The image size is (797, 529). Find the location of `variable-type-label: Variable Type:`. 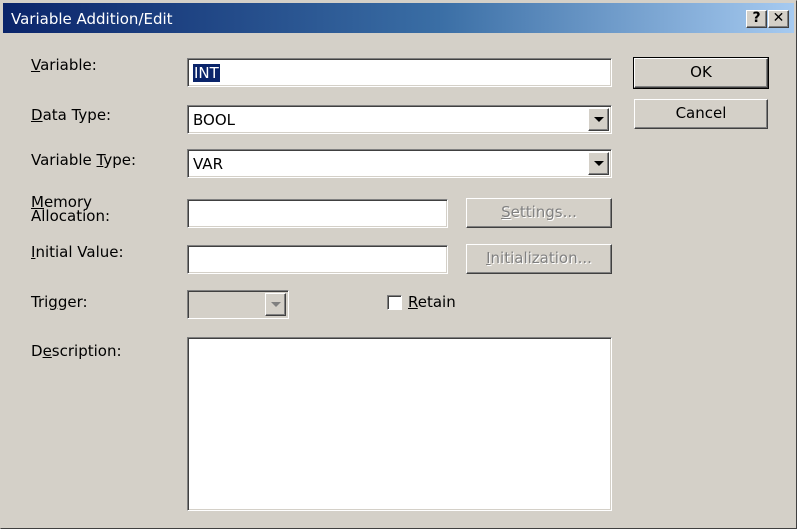

variable-type-label: Variable Type: is located at coordinates (84, 160).